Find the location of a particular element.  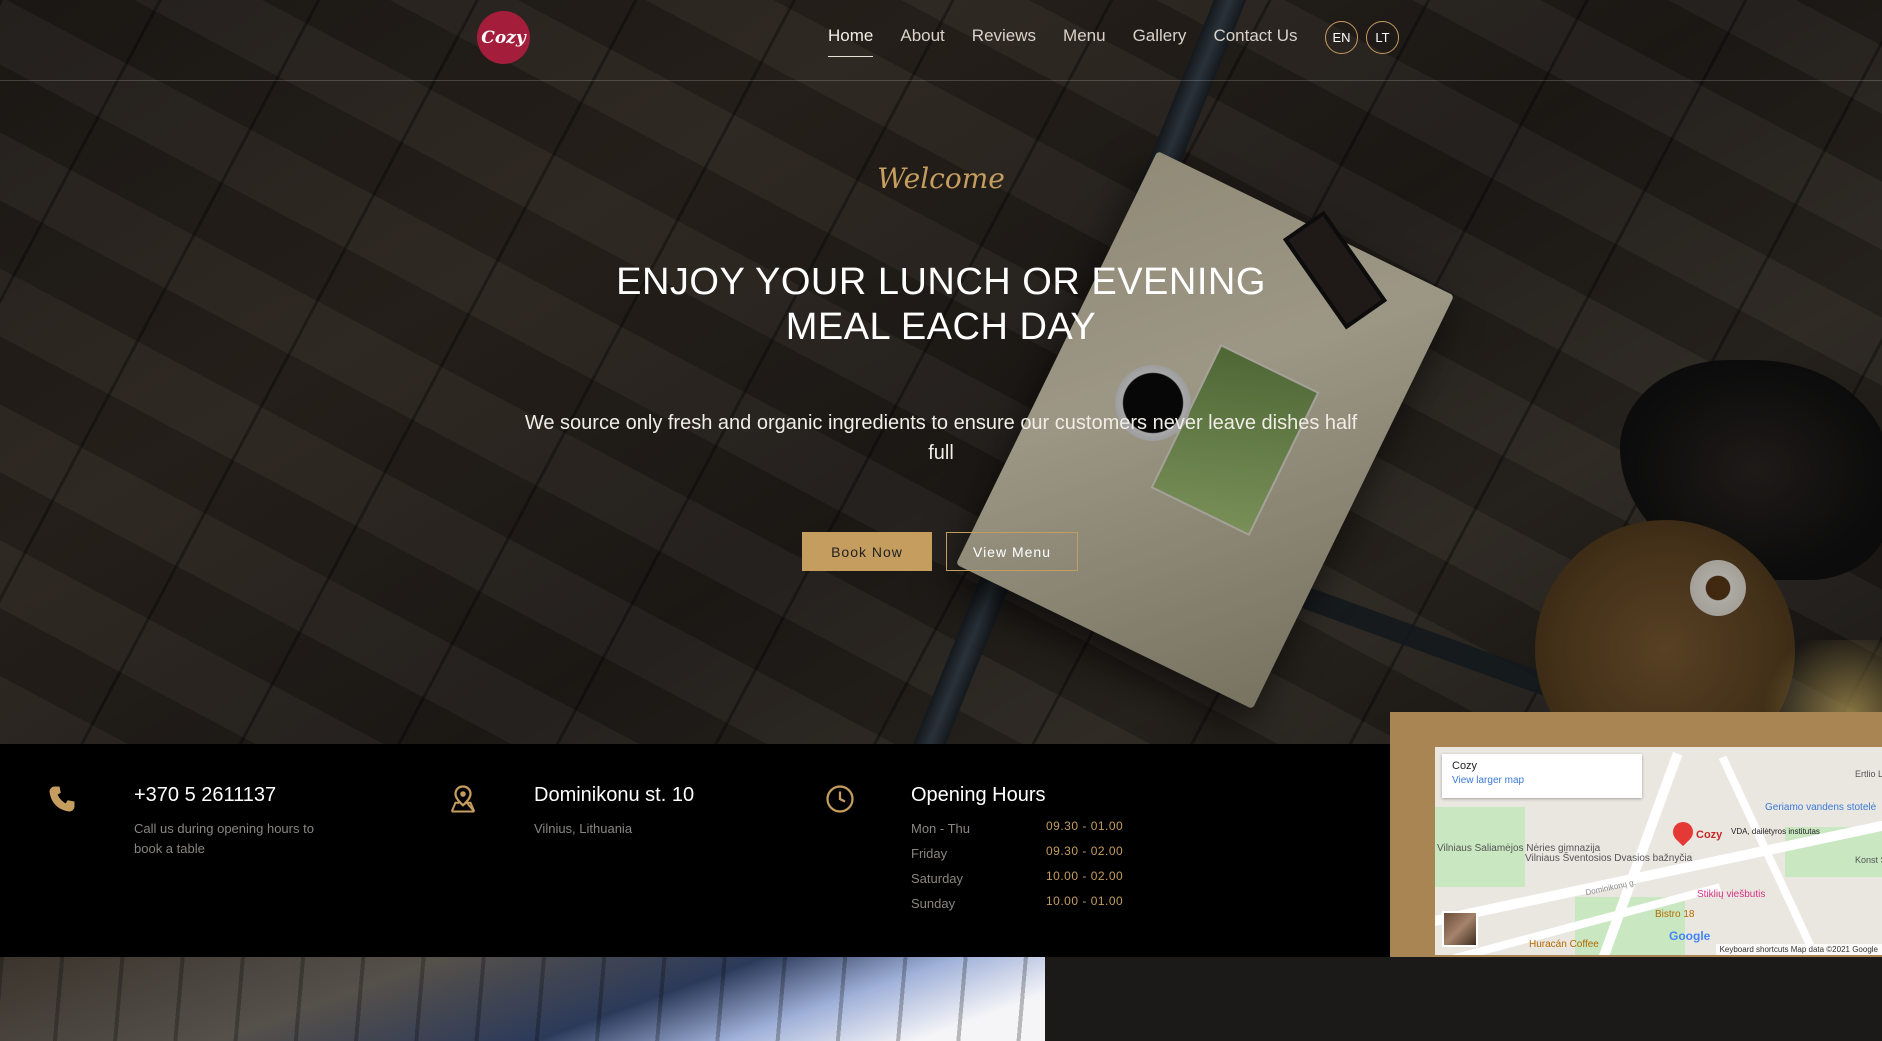

nav-about: About is located at coordinates (922, 41).